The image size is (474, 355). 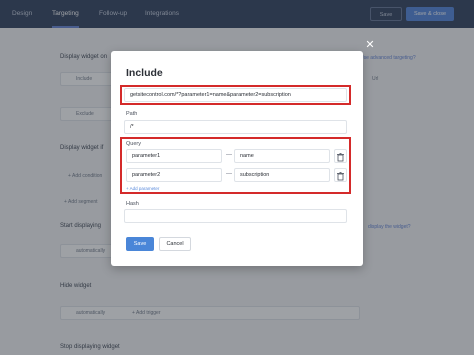 What do you see at coordinates (133, 144) in the screenshot?
I see `query-label: Query` at bounding box center [133, 144].